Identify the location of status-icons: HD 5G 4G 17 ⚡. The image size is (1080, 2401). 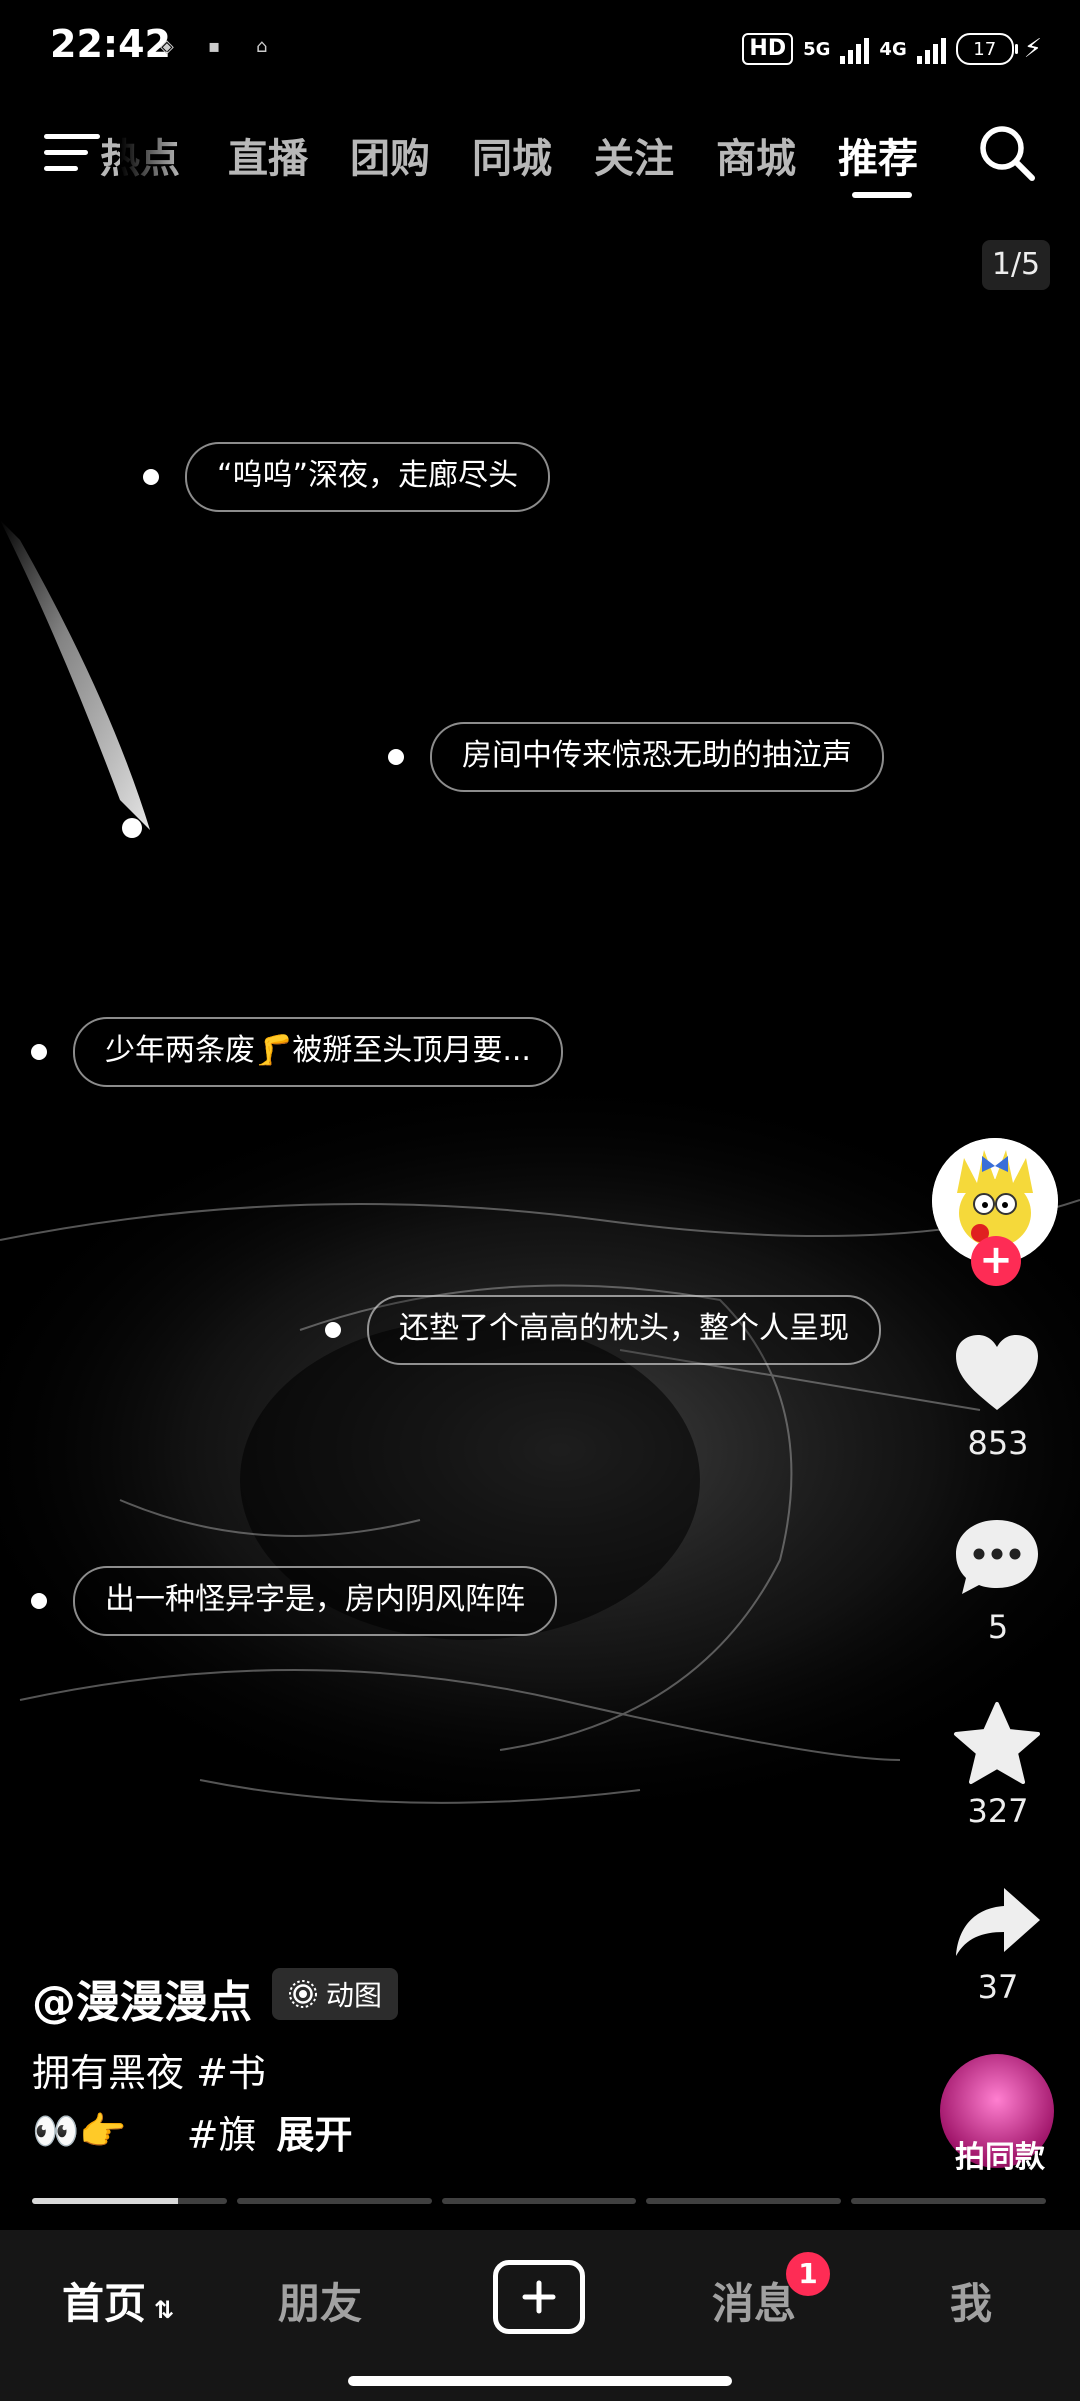
(892, 49).